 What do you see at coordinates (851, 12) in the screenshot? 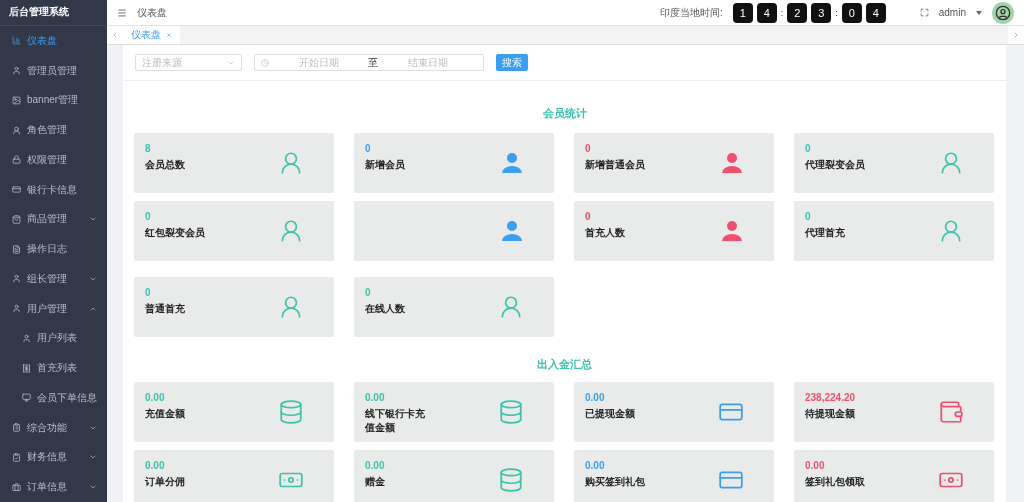
I see `clock-digit: 0` at bounding box center [851, 12].